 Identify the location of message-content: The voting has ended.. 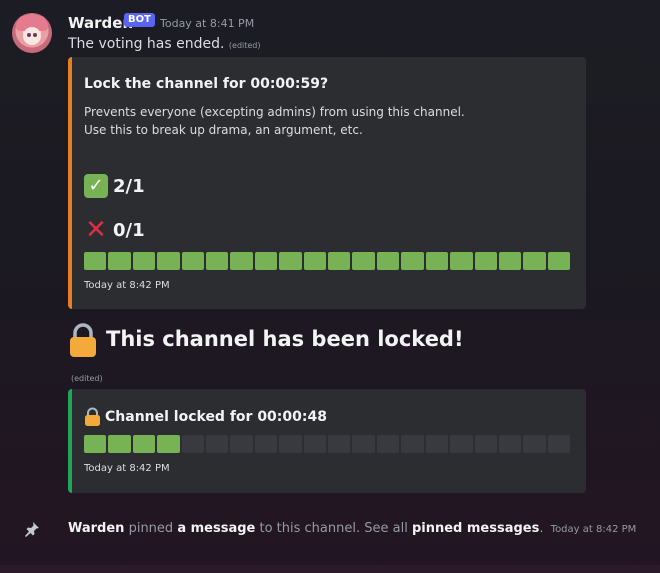
(146, 44).